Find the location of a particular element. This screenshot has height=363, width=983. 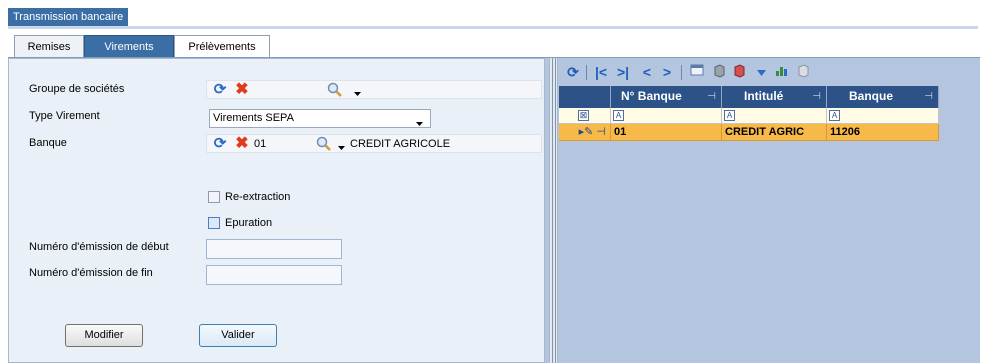

table-cell: CREDIT AGRIC is located at coordinates (774, 132).